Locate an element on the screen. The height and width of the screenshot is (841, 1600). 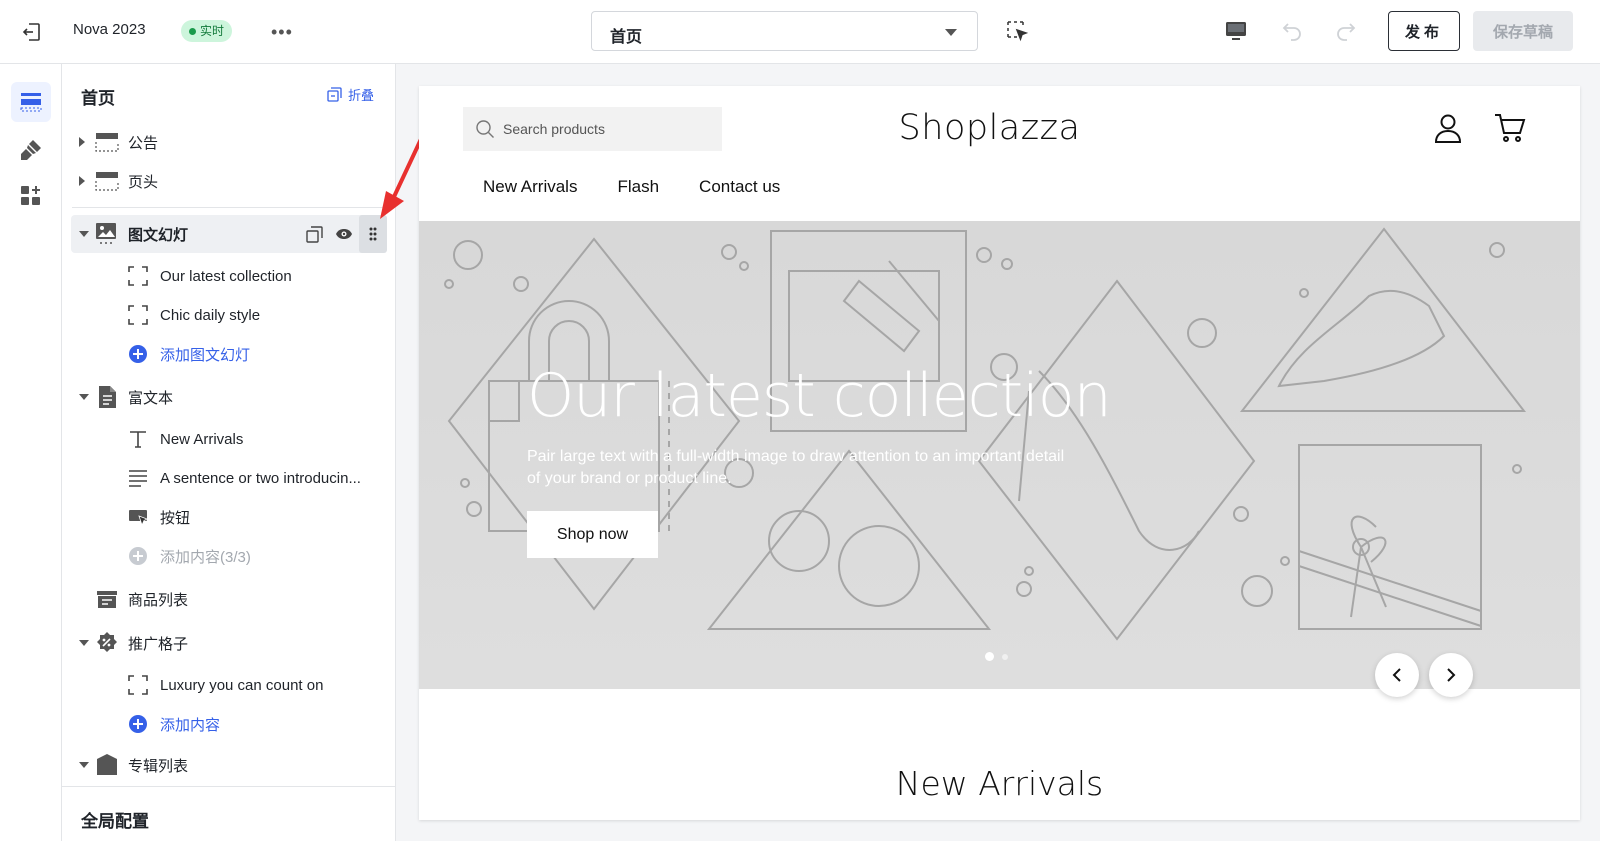
main-nav: New Arrivals Flash Contact us is located at coordinates (631, 187).